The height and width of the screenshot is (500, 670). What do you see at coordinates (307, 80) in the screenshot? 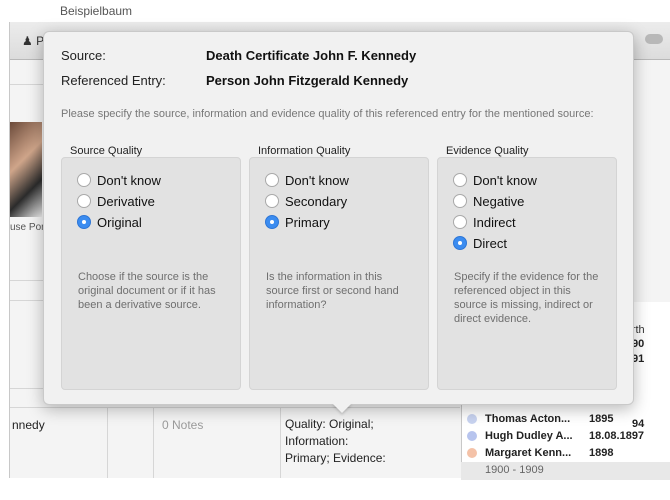
I see `entry-value: Person John Fitzgerald Kennedy` at bounding box center [307, 80].